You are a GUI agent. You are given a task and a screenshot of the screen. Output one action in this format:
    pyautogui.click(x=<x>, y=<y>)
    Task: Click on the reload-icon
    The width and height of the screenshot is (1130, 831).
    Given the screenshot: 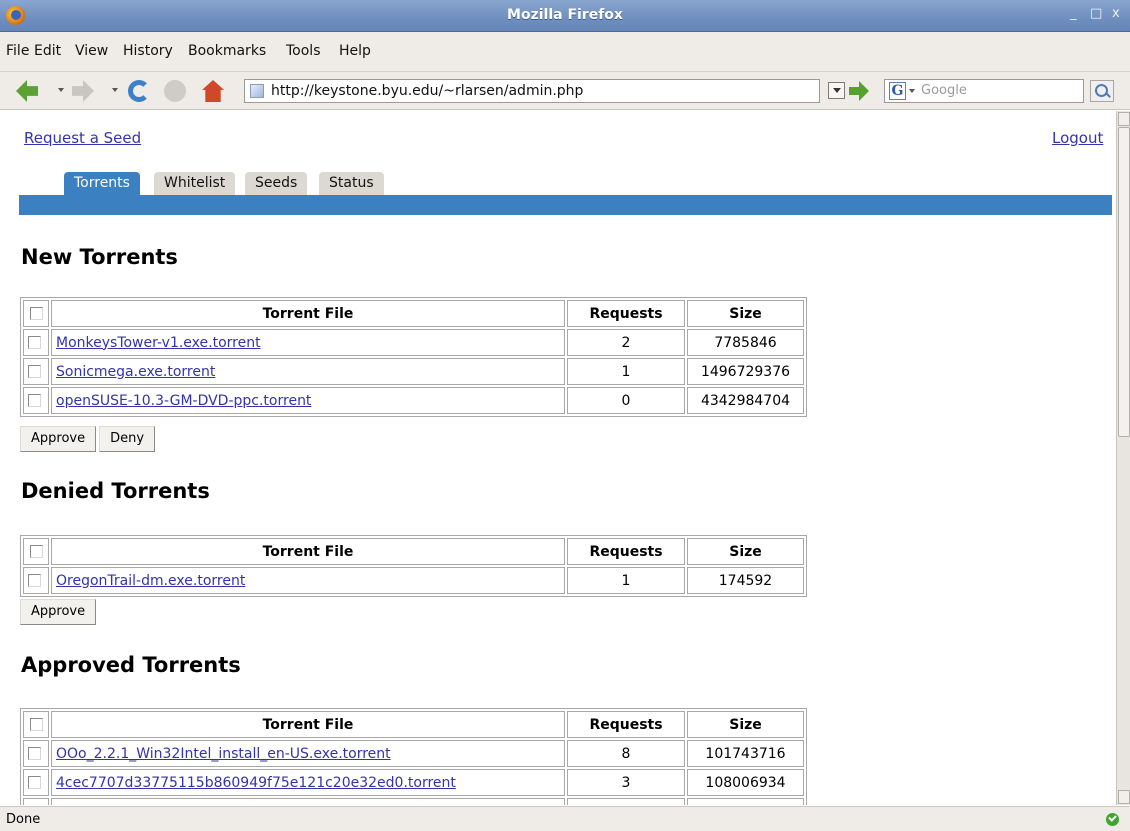 What is the action you would take?
    pyautogui.click(x=139, y=91)
    